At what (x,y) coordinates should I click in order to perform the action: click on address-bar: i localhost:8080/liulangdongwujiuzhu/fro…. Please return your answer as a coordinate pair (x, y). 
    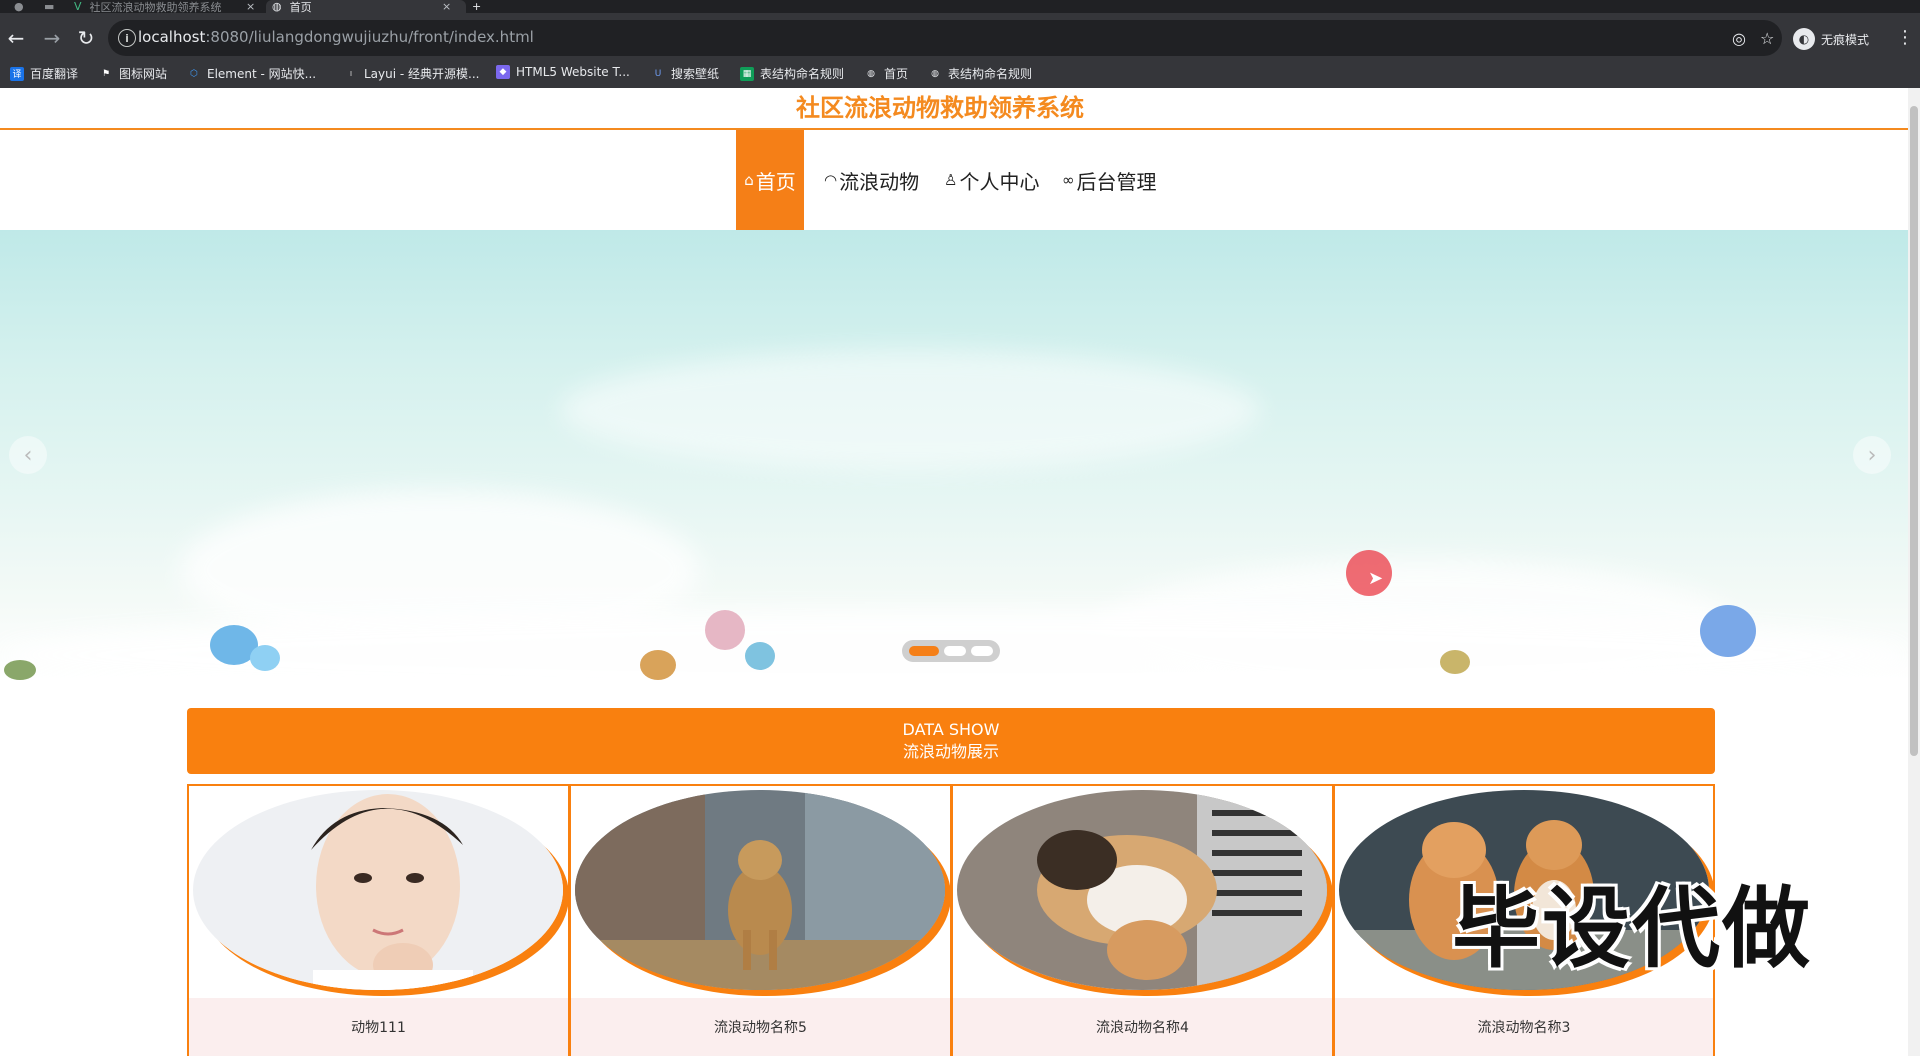
    Looking at the image, I should click on (945, 38).